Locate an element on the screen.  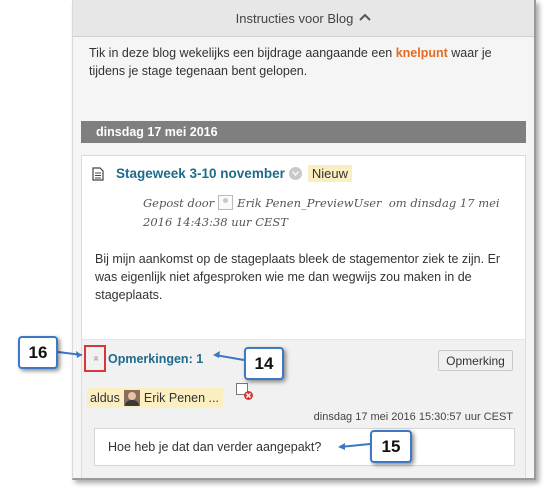
highlight-marker is located at coordinates (95, 358).